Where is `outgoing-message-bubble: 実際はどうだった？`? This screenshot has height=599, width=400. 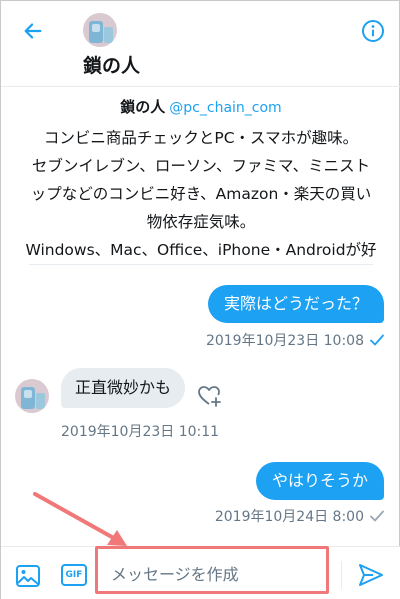
outgoing-message-bubble: 実際はどうだった？ is located at coordinates (295, 304).